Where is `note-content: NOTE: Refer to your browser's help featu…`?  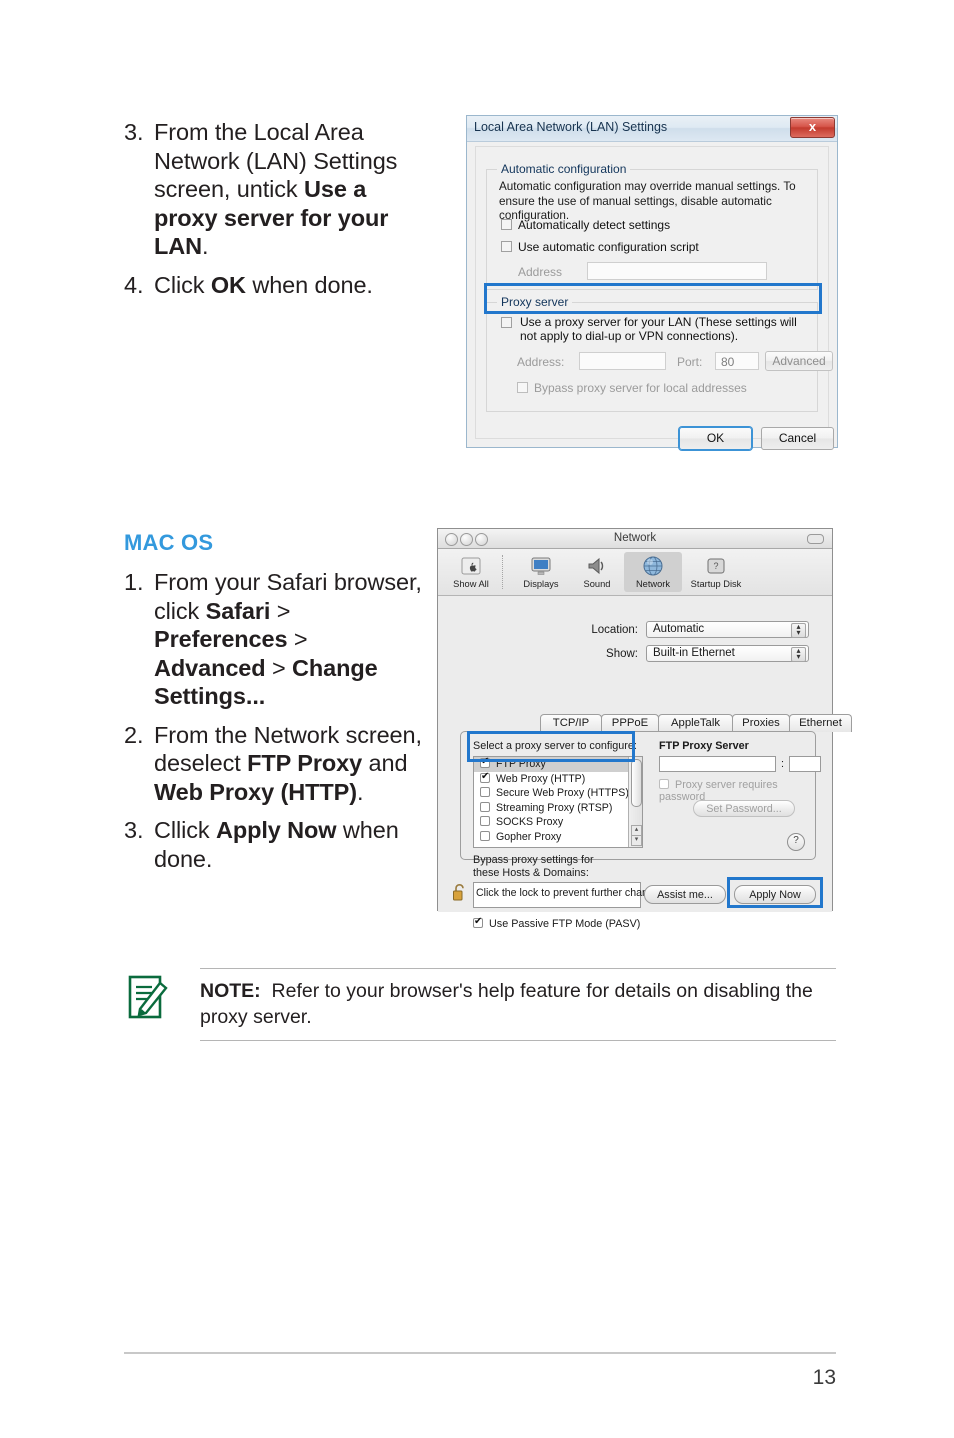
note-content: NOTE: Refer to your browser's help featu… is located at coordinates (480, 1004).